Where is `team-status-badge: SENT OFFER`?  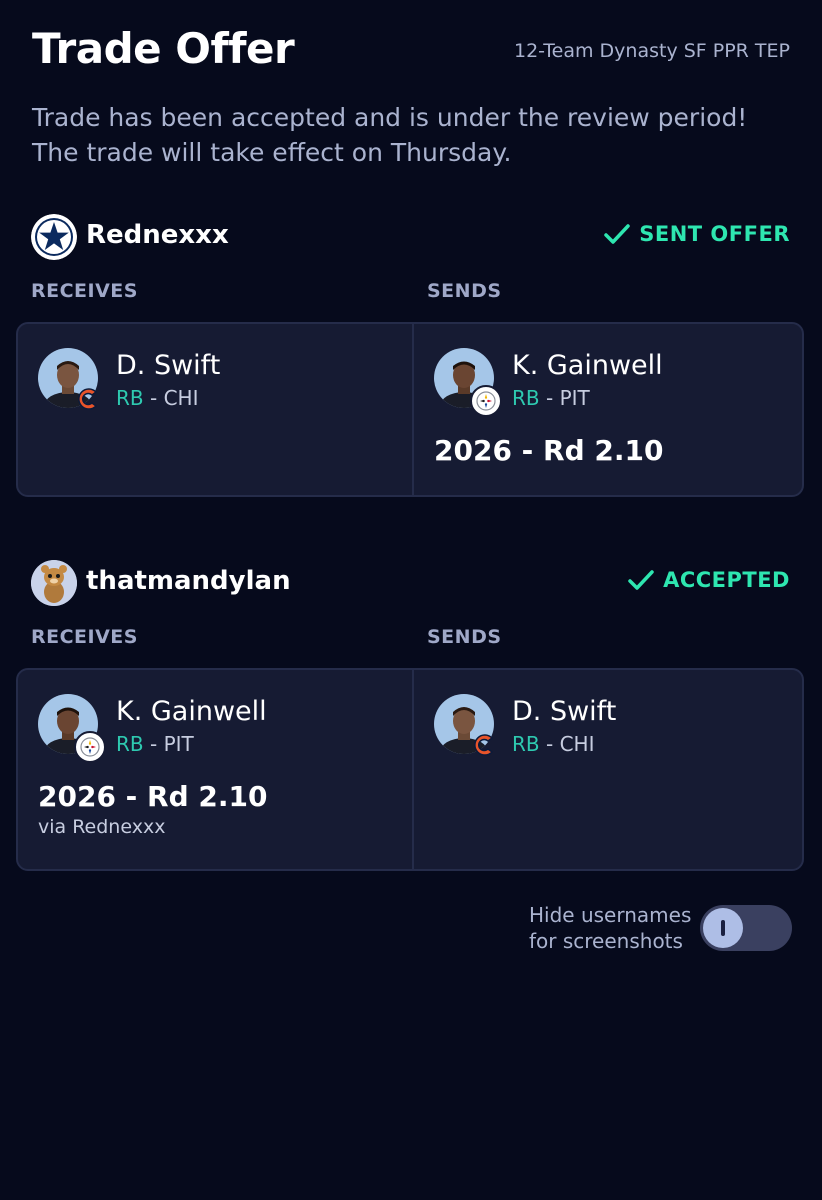 team-status-badge: SENT OFFER is located at coordinates (696, 234).